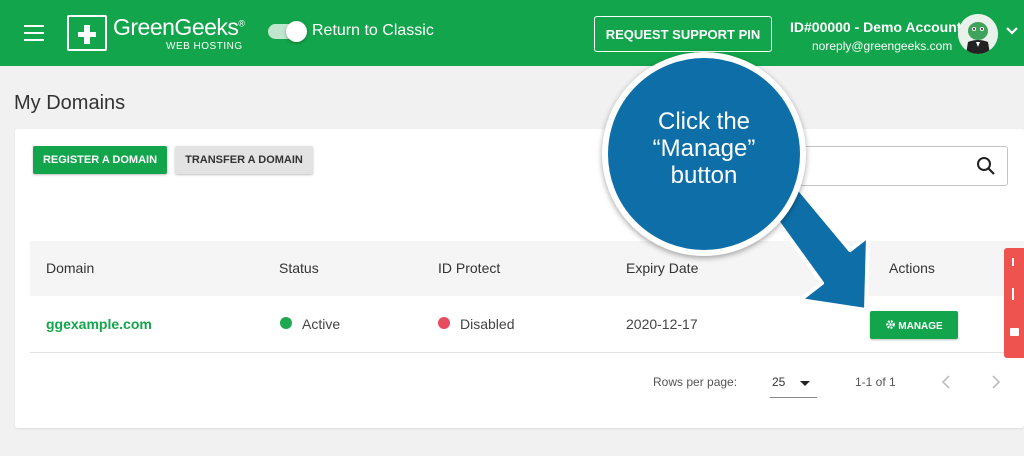 This screenshot has height=456, width=1024. I want to click on column-header-status: Status, so click(299, 268).